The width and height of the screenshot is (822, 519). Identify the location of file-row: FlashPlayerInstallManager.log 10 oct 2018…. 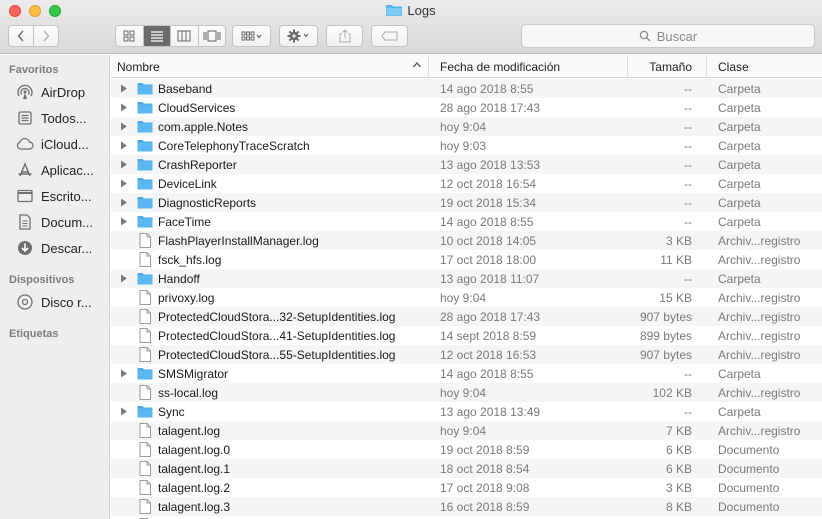
(466, 240).